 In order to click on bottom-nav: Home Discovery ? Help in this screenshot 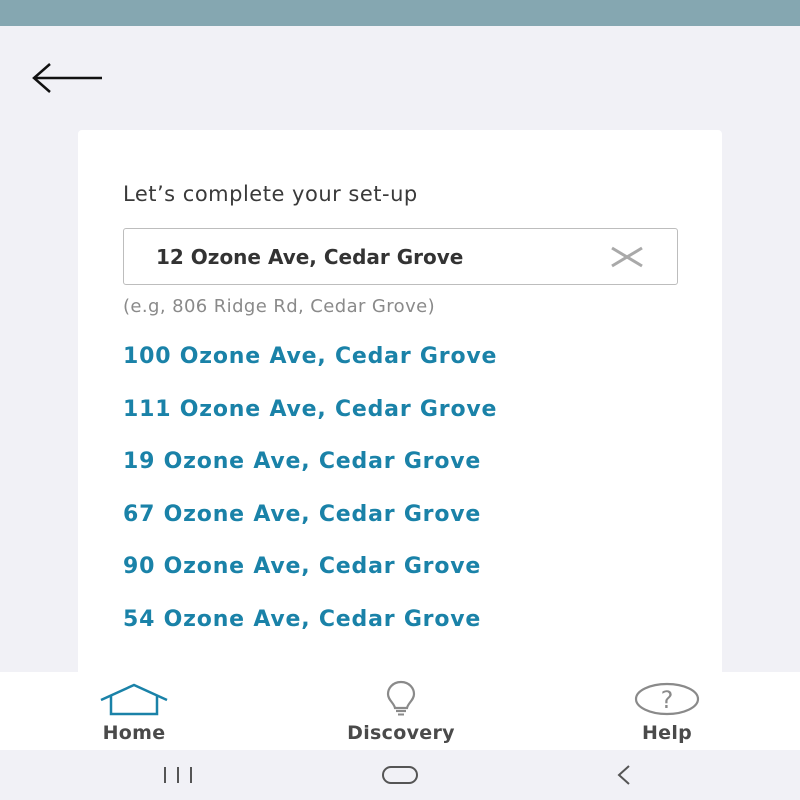, I will do `click(400, 711)`.